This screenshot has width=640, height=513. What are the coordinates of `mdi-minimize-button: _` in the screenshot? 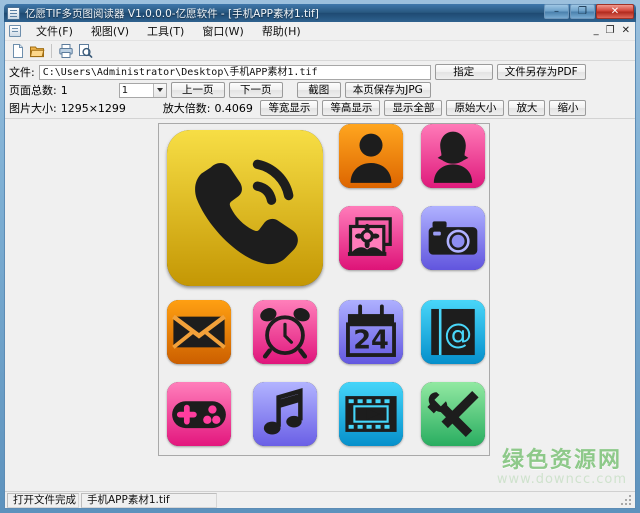 It's located at (596, 30).